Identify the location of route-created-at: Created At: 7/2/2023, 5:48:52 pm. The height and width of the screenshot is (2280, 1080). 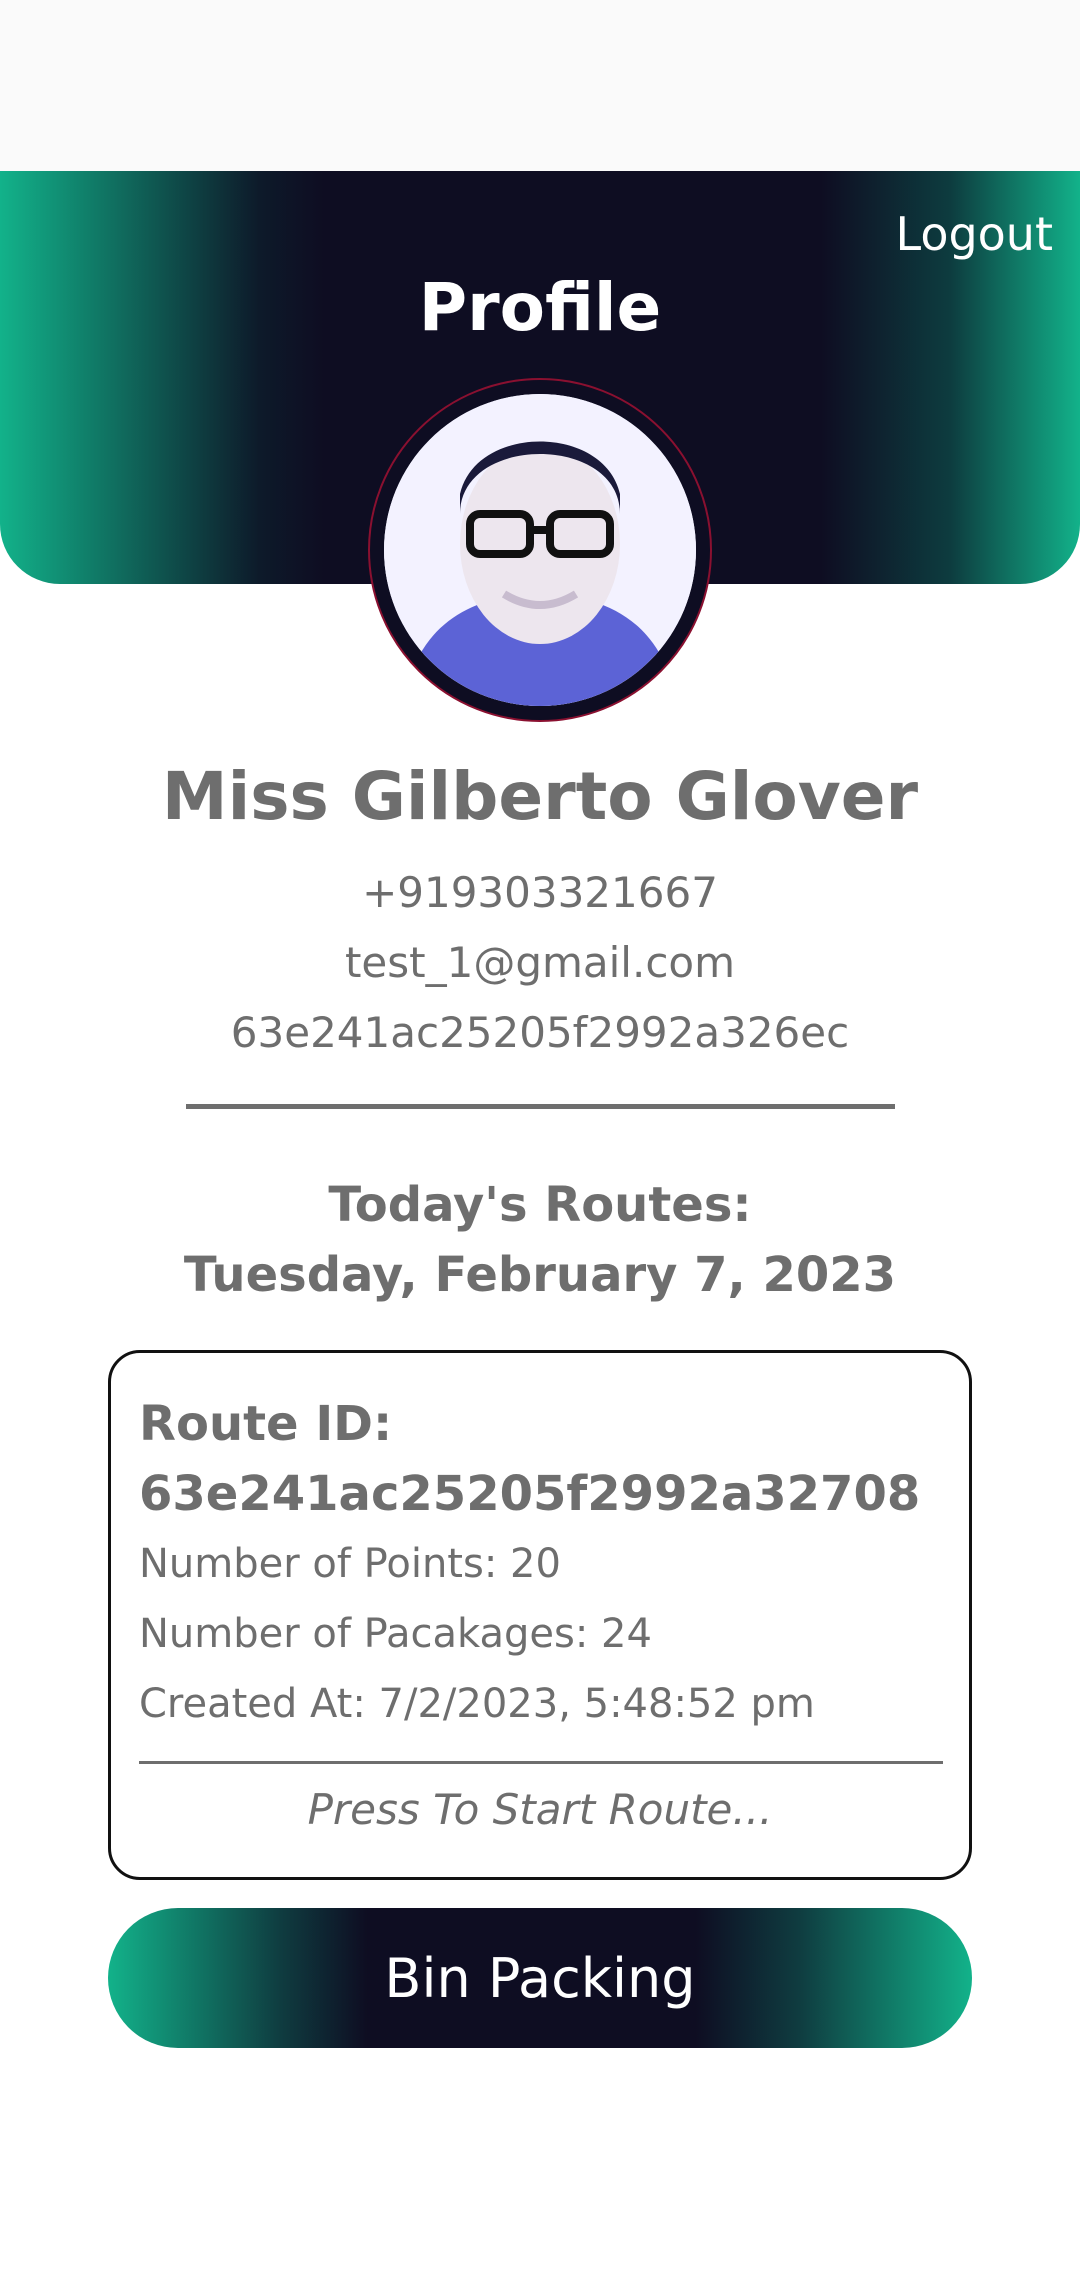
(477, 1704).